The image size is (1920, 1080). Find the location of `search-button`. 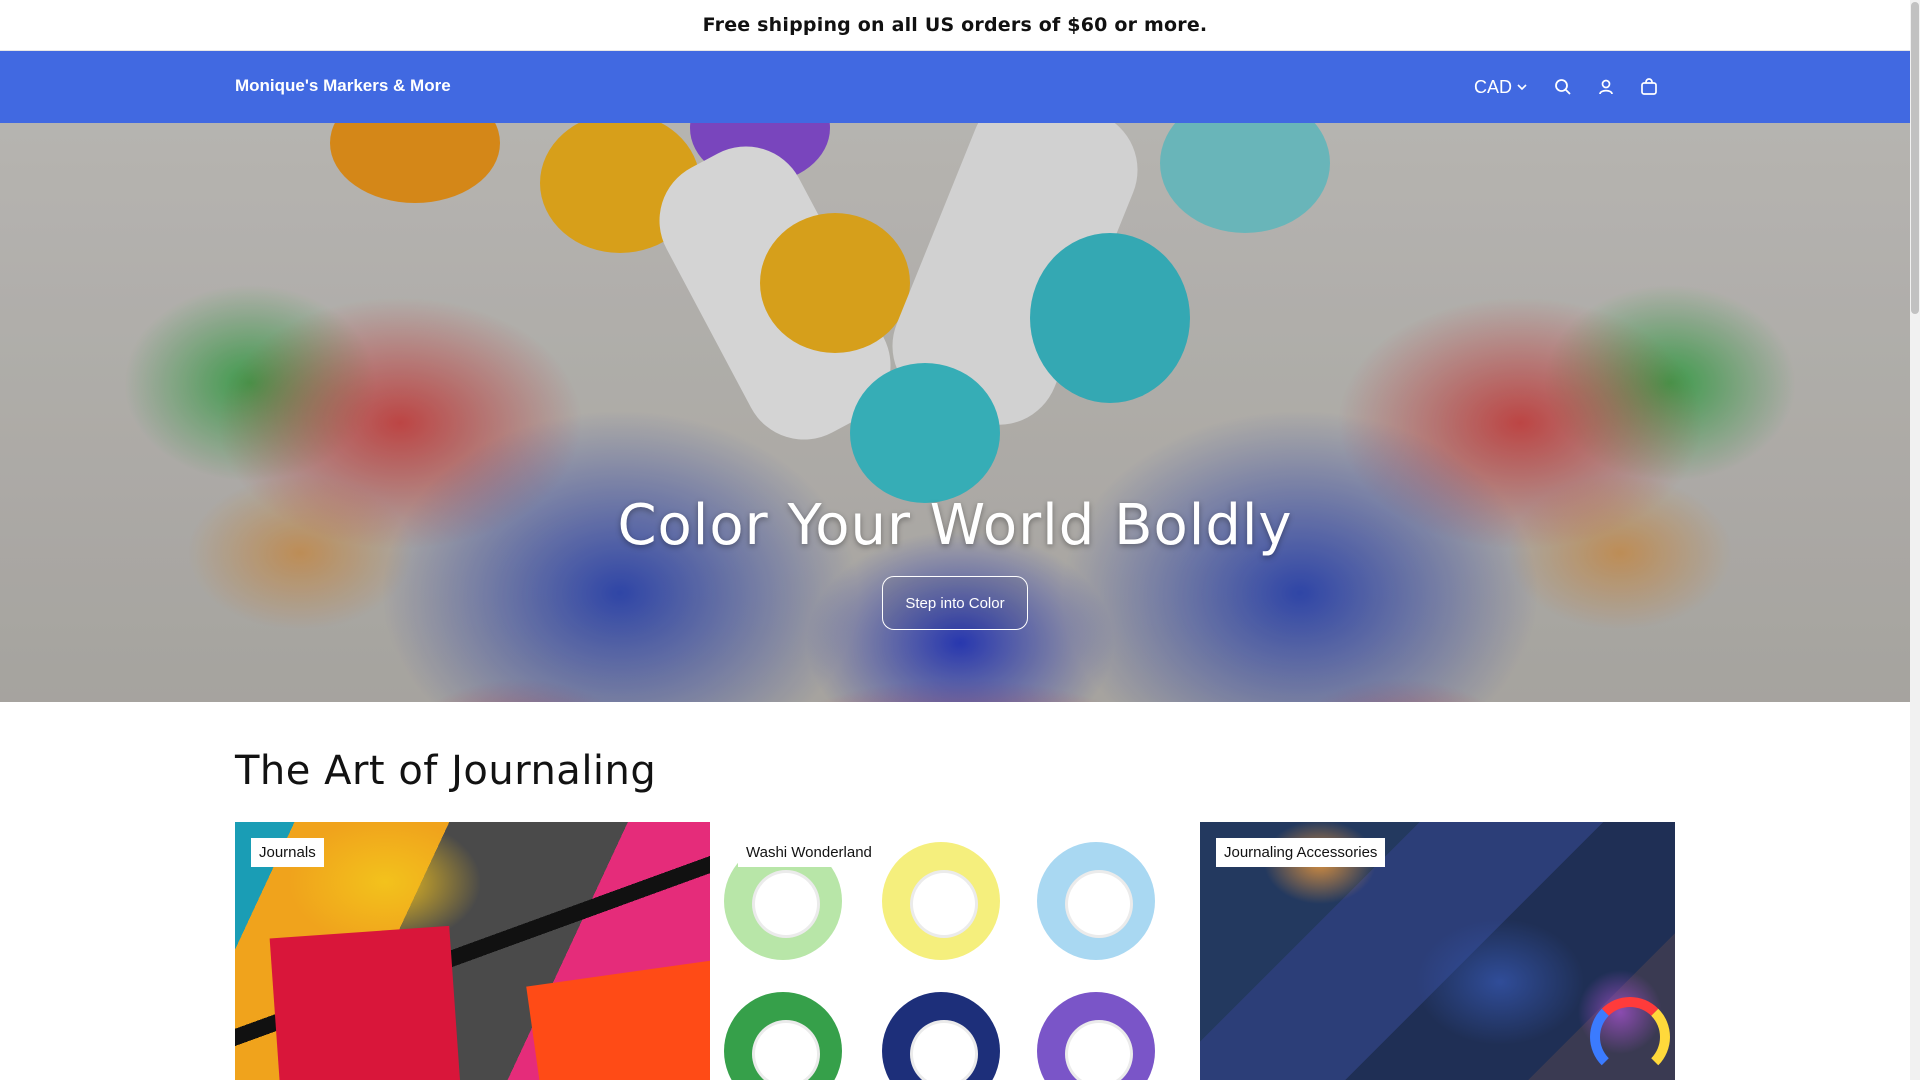

search-button is located at coordinates (1563, 87).